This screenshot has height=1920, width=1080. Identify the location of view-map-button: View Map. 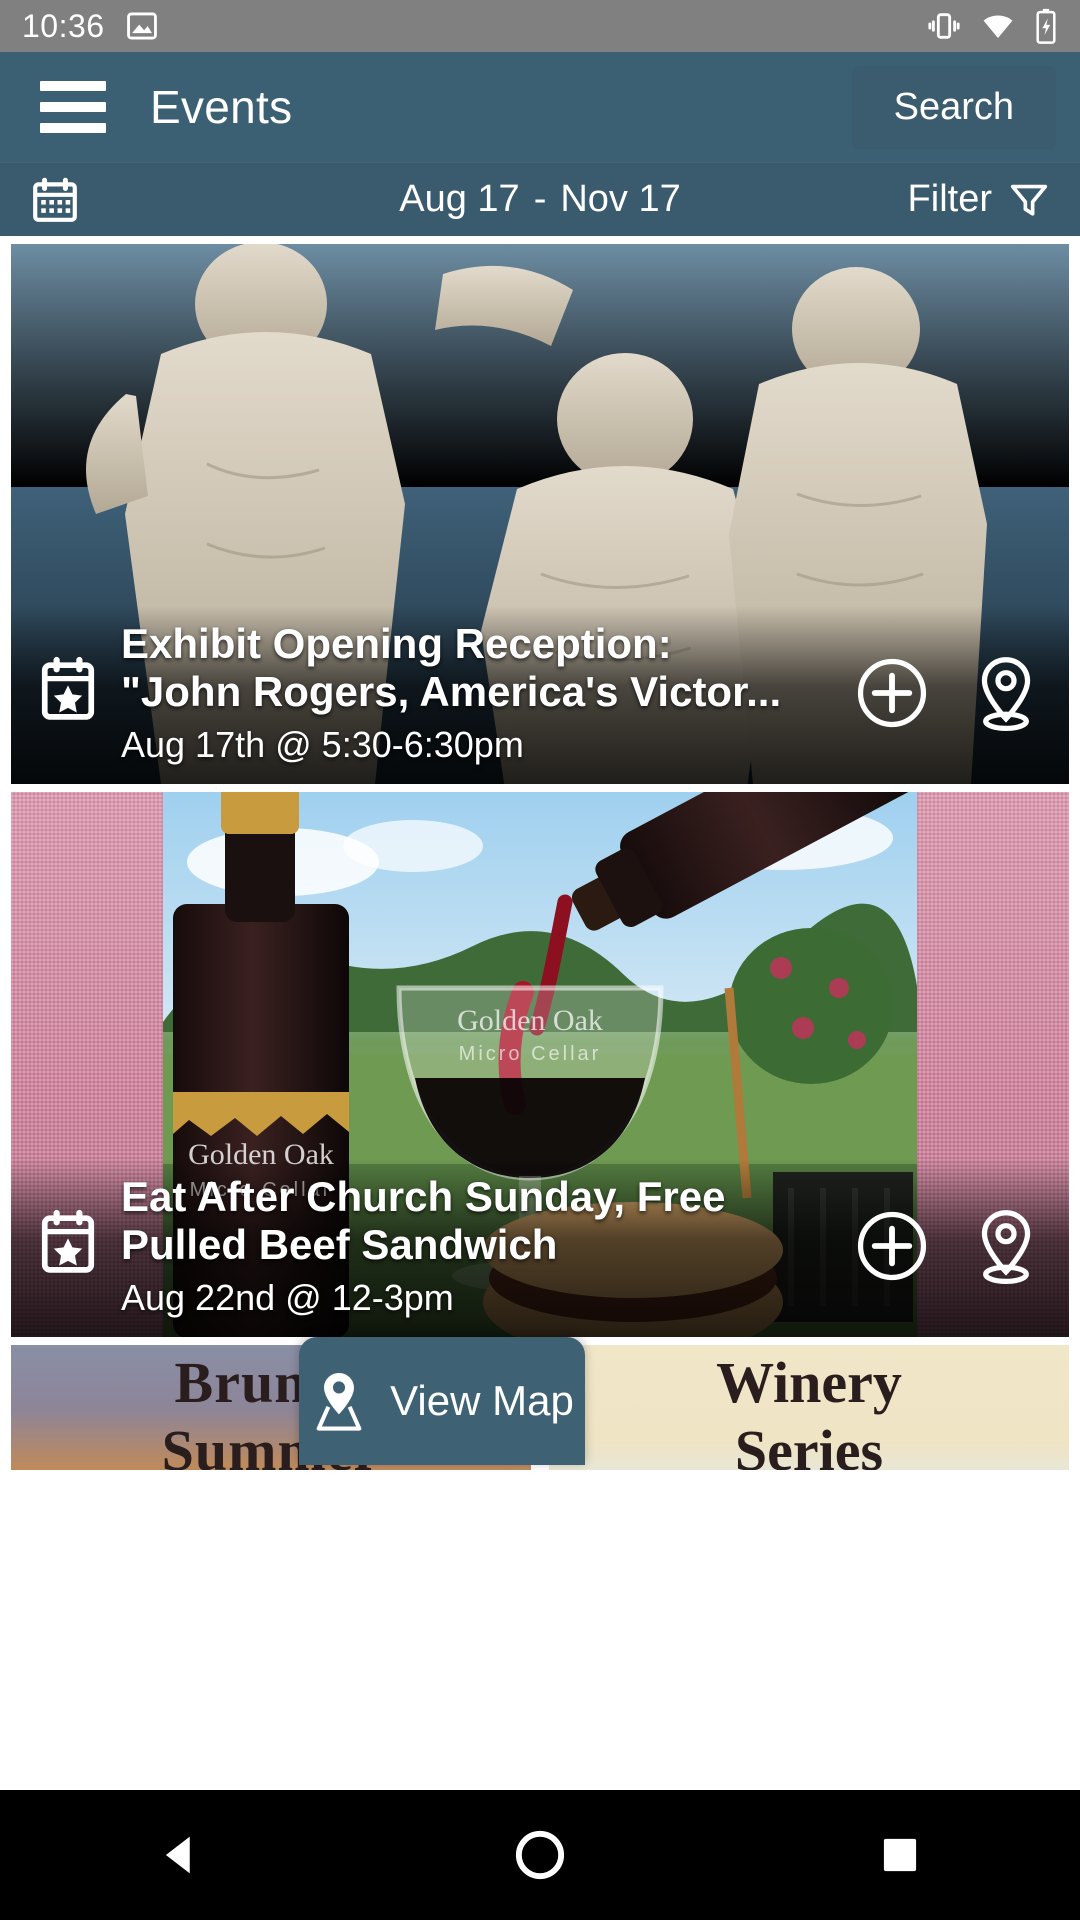
(442, 1401).